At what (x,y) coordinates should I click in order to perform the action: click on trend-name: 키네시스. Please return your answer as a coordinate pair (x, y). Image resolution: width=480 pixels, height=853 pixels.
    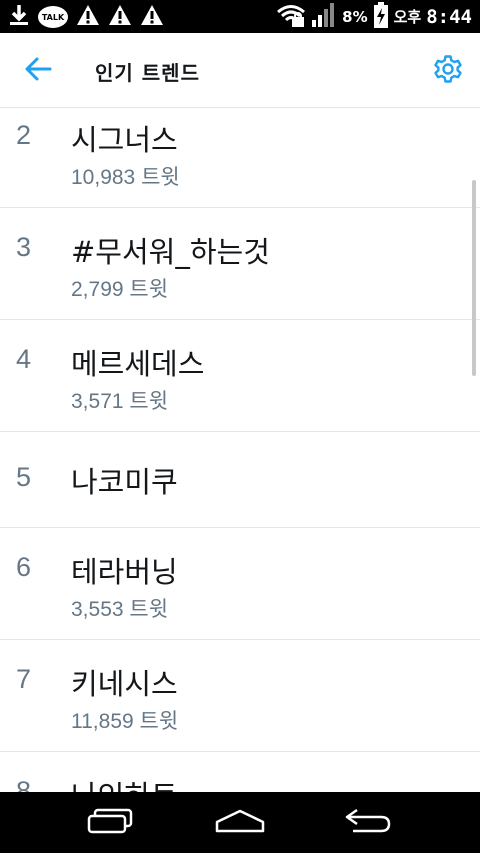
    Looking at the image, I should click on (124, 684).